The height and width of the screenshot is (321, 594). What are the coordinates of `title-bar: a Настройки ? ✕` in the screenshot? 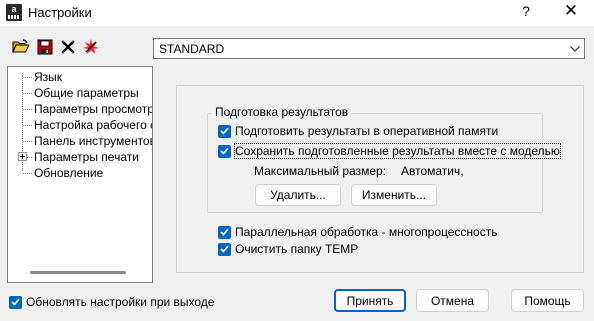 It's located at (297, 13).